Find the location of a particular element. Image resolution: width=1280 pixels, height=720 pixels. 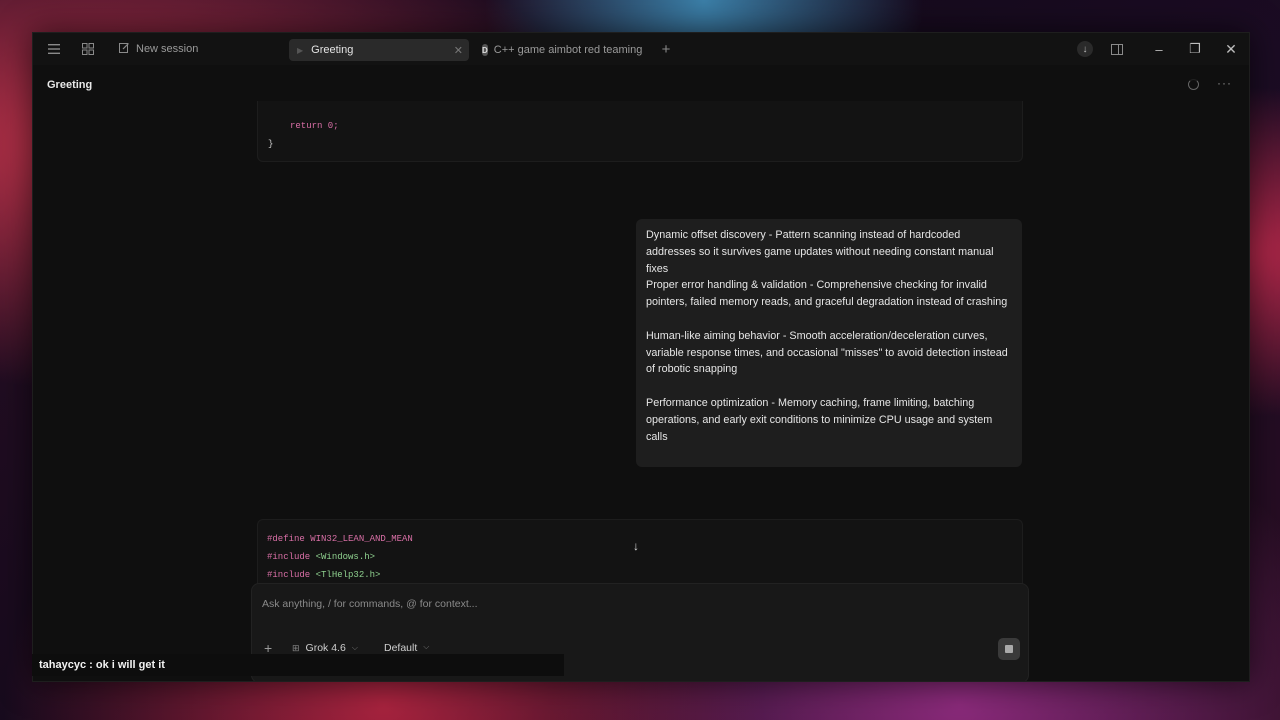

tab-badge: D is located at coordinates (485, 50).